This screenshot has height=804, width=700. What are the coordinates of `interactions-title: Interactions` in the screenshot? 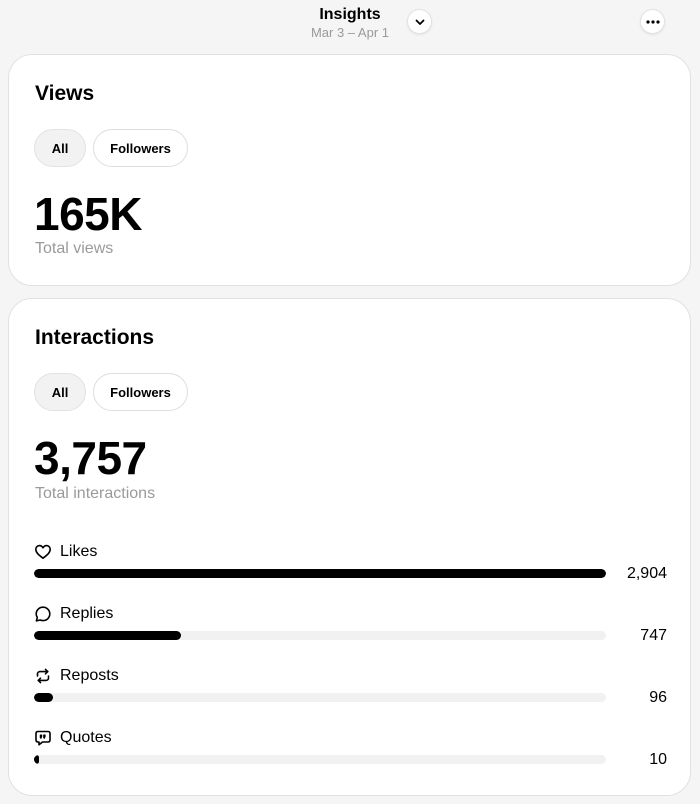 It's located at (95, 337).